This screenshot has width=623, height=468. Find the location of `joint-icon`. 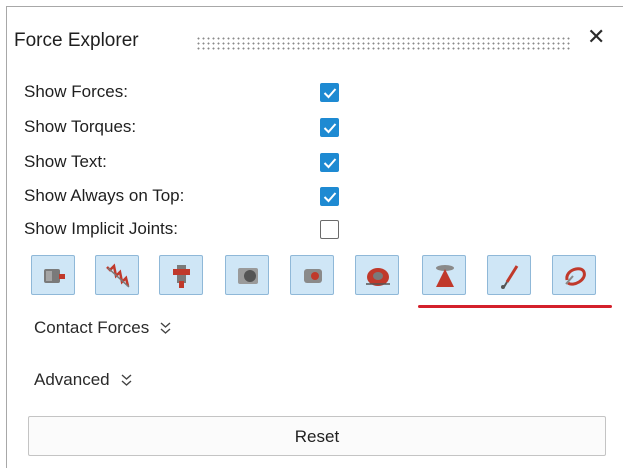

joint-icon is located at coordinates (181, 276).